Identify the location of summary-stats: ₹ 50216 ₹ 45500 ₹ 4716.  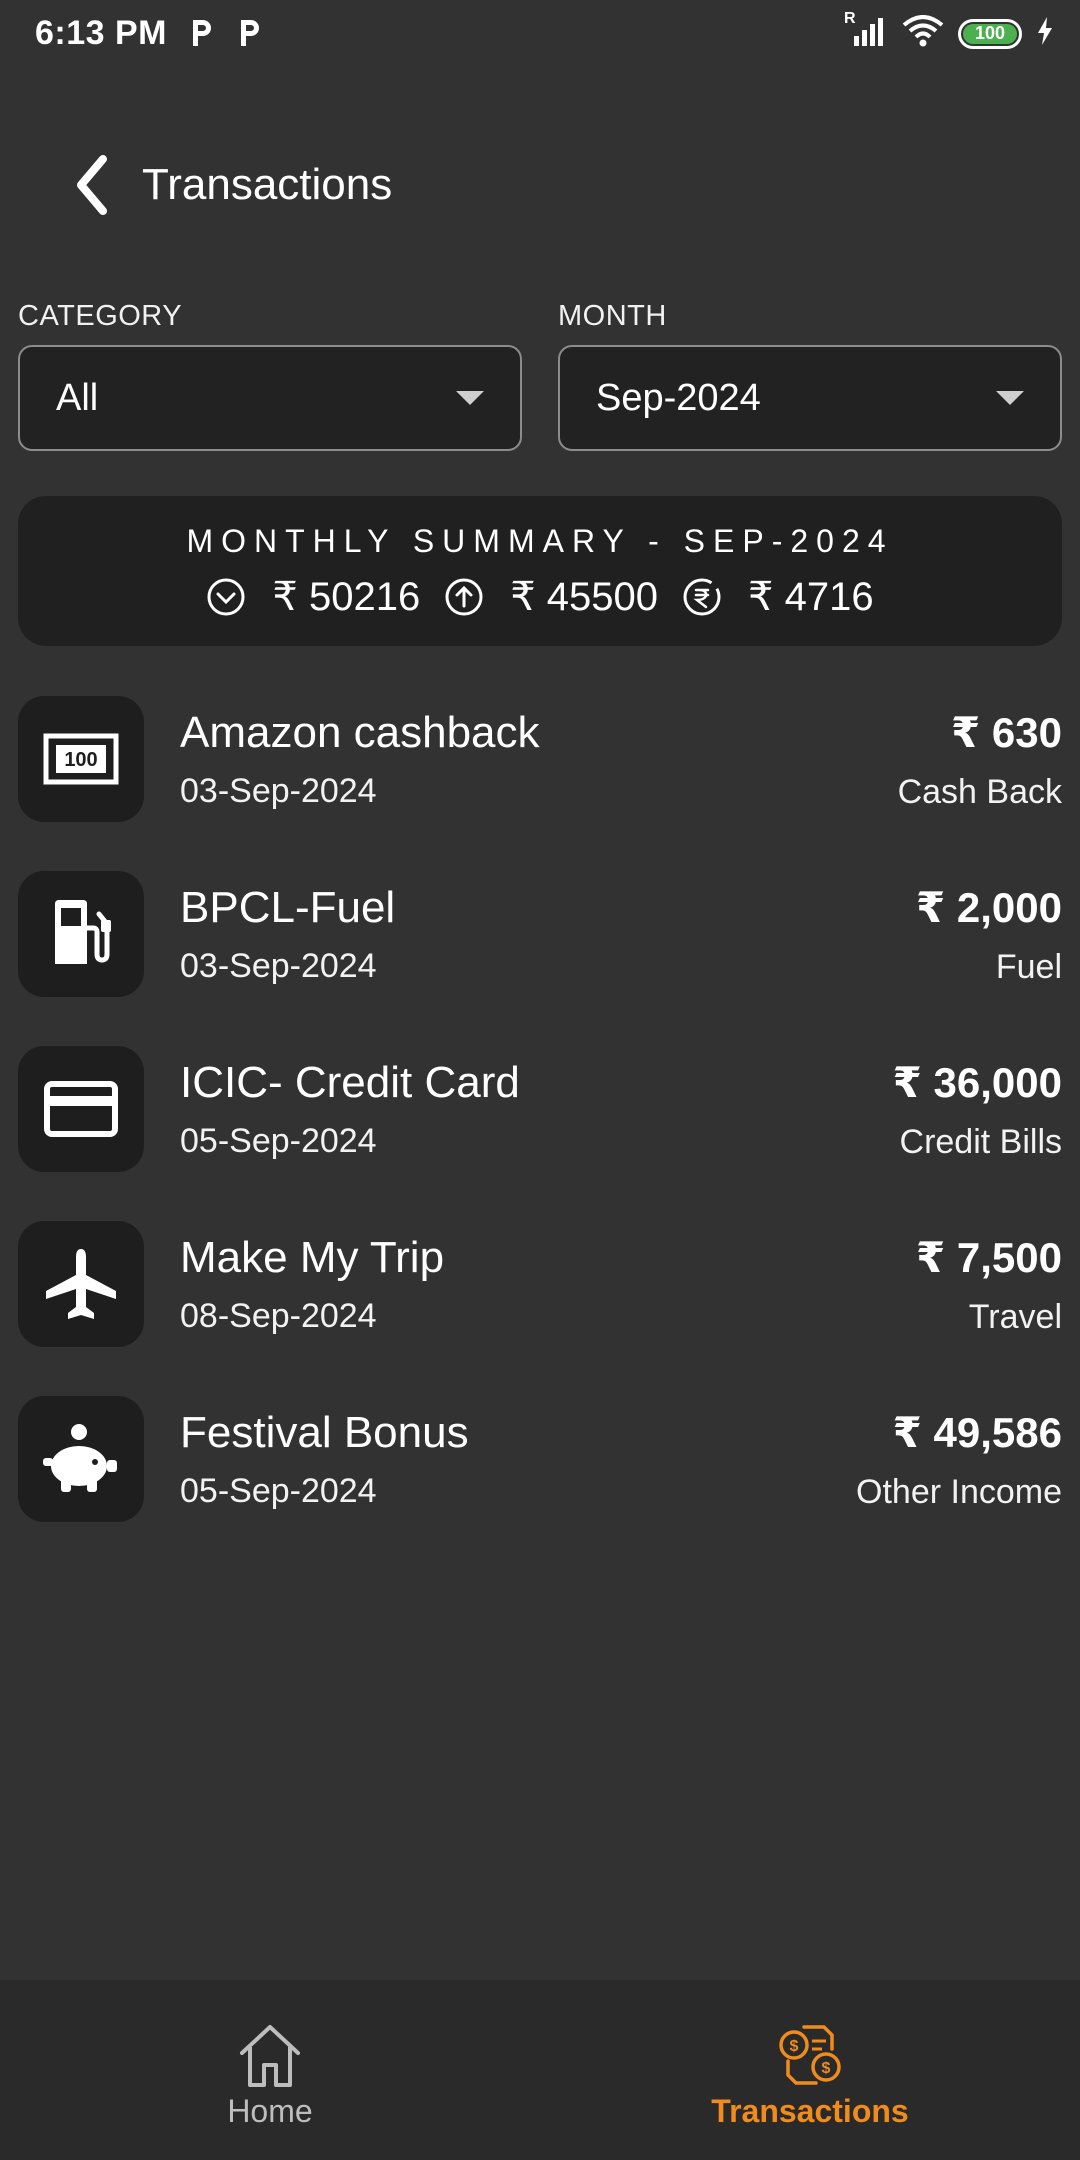
(539, 597).